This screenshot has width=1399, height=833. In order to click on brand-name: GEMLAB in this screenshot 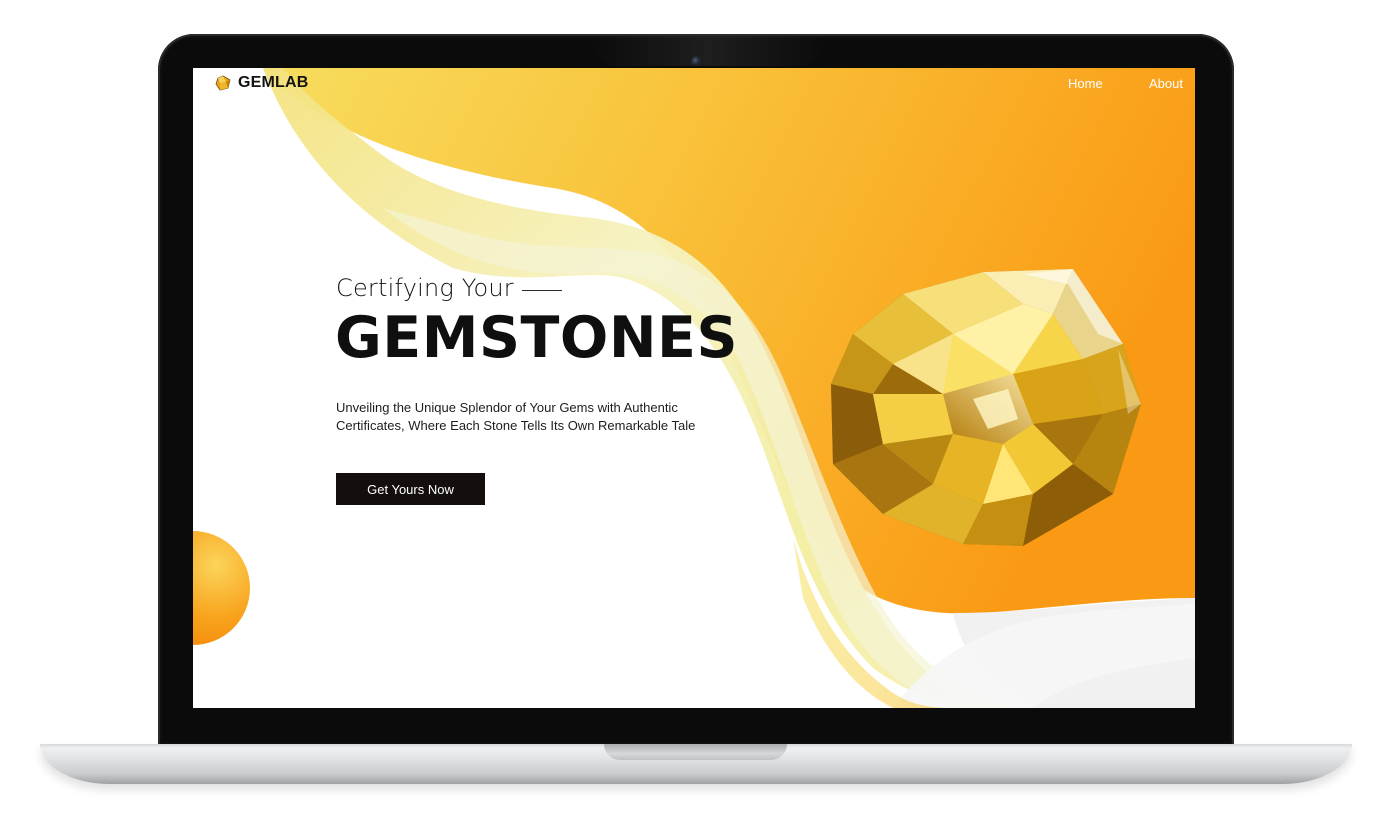, I will do `click(273, 82)`.